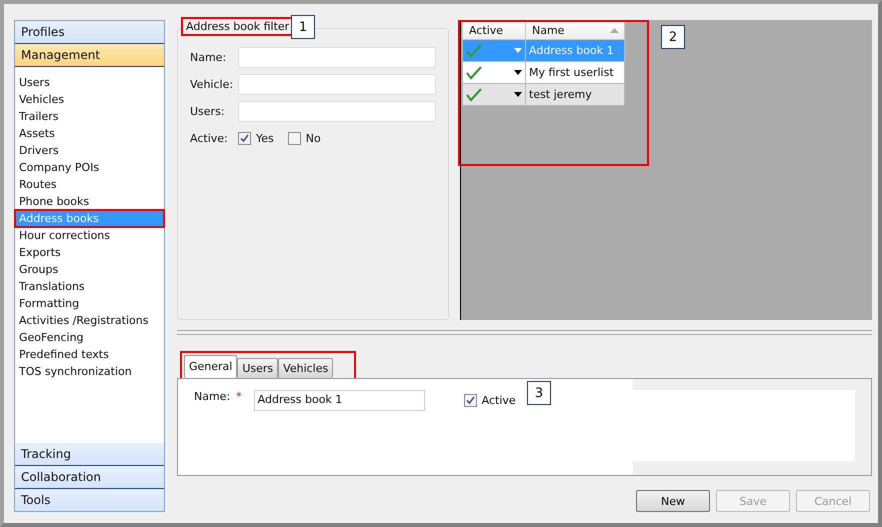 The width and height of the screenshot is (882, 527). What do you see at coordinates (89, 371) in the screenshot?
I see `sidebar-item: TOS synchronization` at bounding box center [89, 371].